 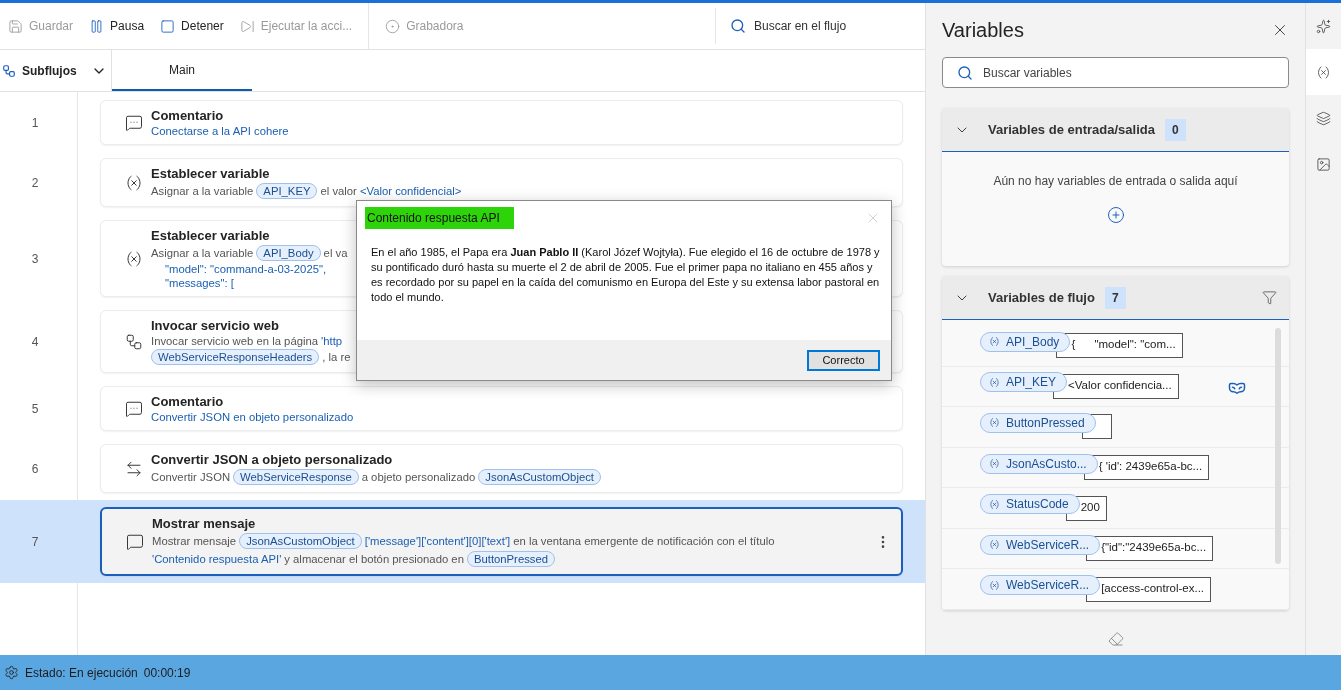 What do you see at coordinates (11, 672) in the screenshot?
I see `status-icon` at bounding box center [11, 672].